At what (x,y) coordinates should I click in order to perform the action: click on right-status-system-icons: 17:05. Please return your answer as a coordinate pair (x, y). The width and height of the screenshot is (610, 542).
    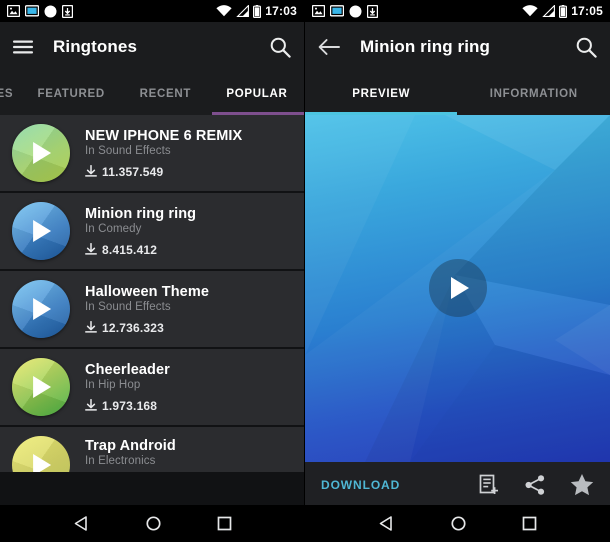
    Looking at the image, I should click on (562, 11).